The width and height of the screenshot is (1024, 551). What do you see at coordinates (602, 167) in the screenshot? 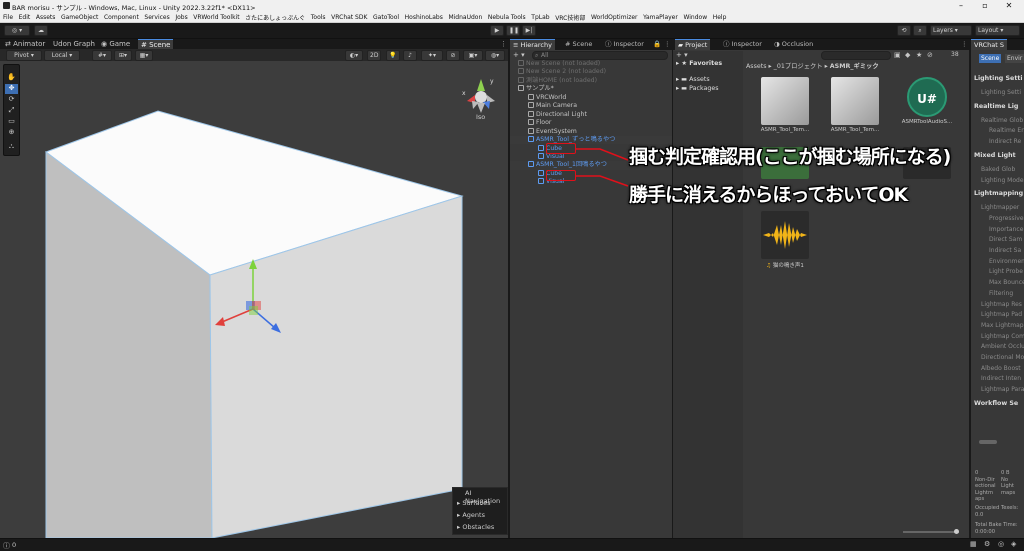
I see `annotation-arrows` at bounding box center [602, 167].